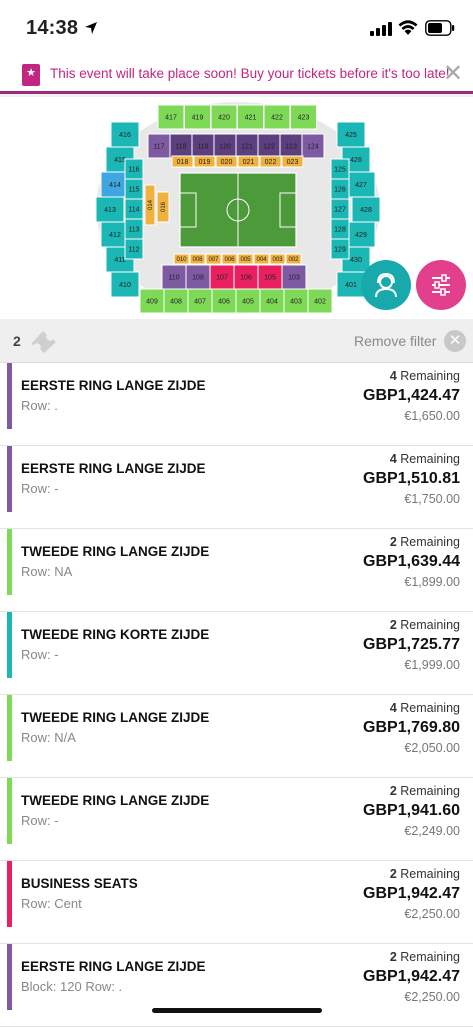 The image size is (473, 1027). I want to click on svg-text: 004, so click(261, 260).